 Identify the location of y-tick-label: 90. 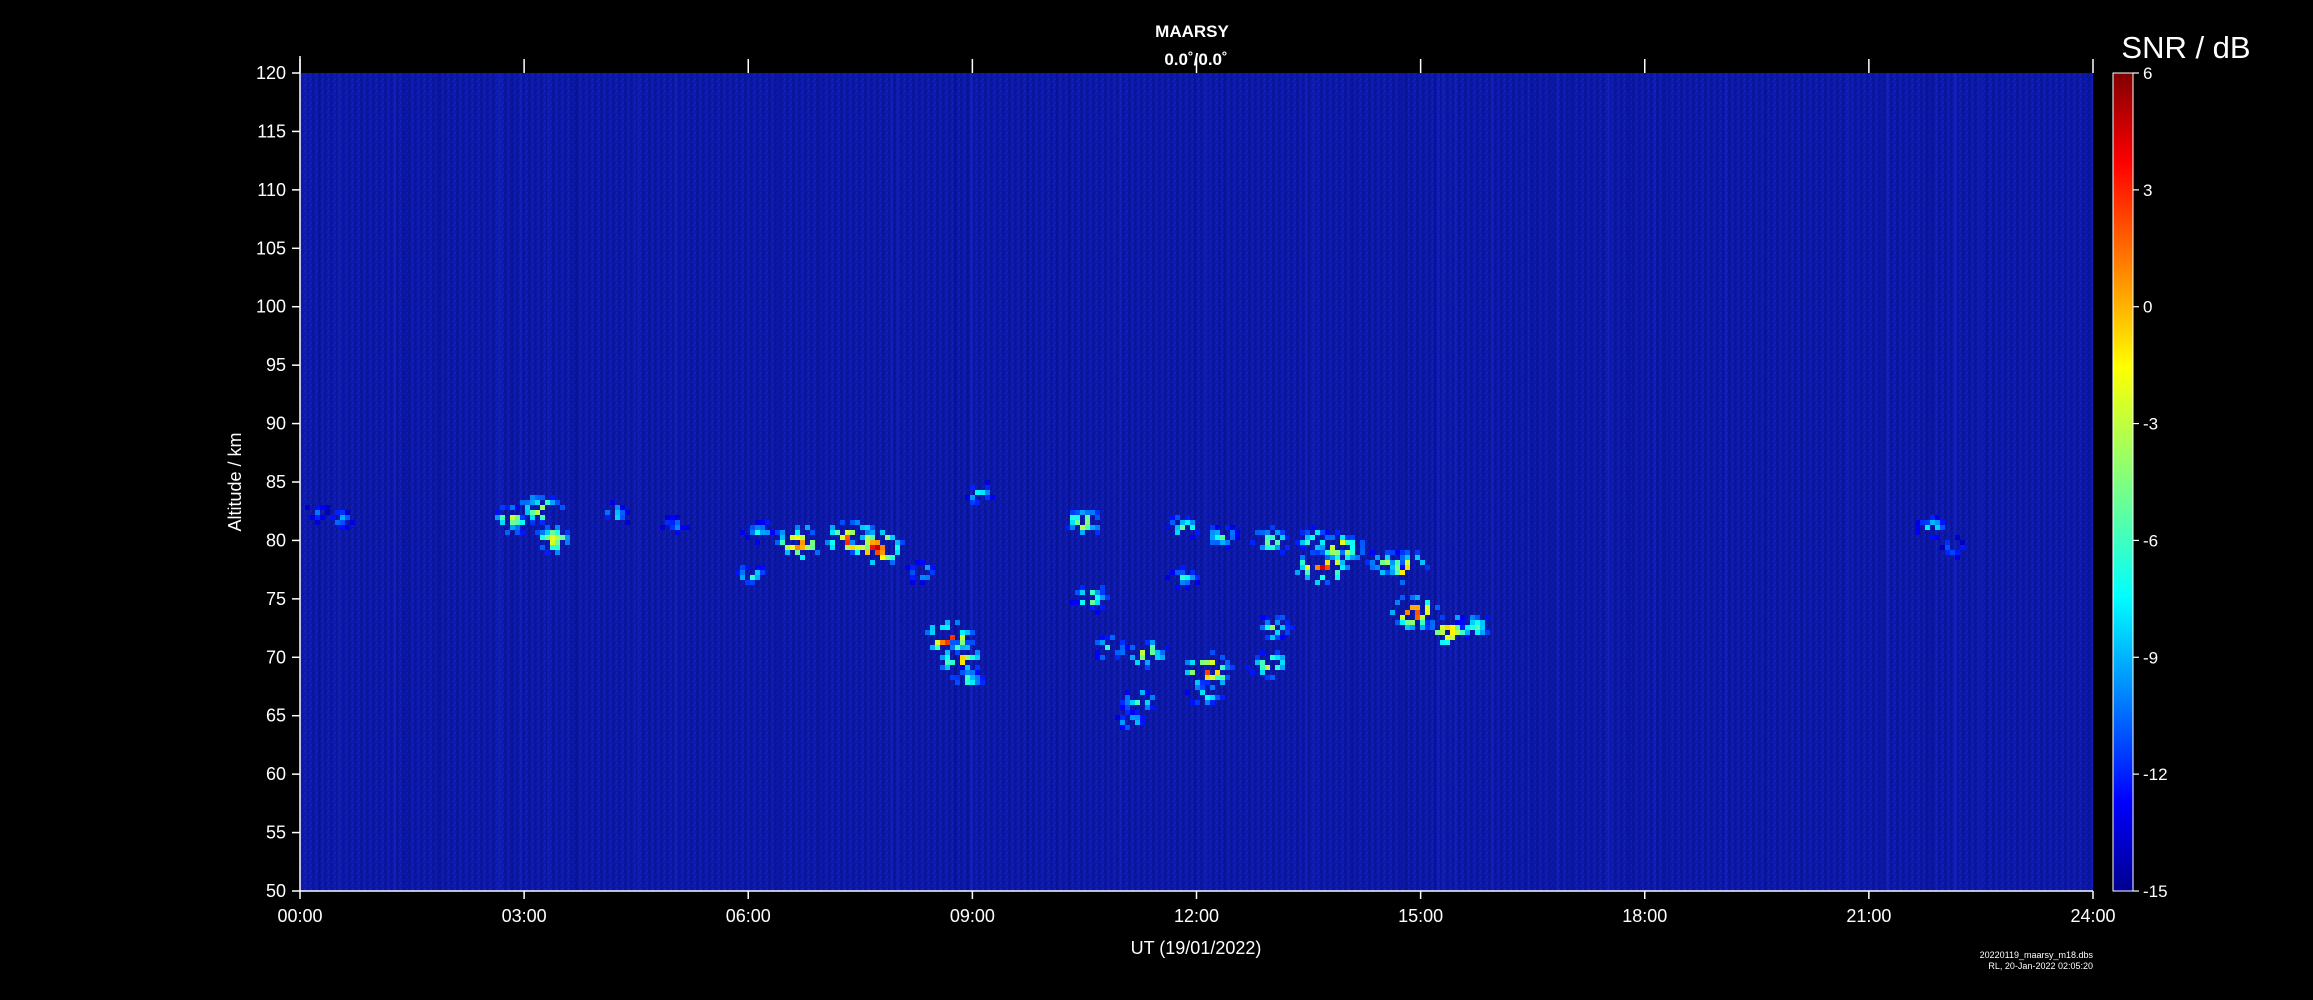
(276, 424).